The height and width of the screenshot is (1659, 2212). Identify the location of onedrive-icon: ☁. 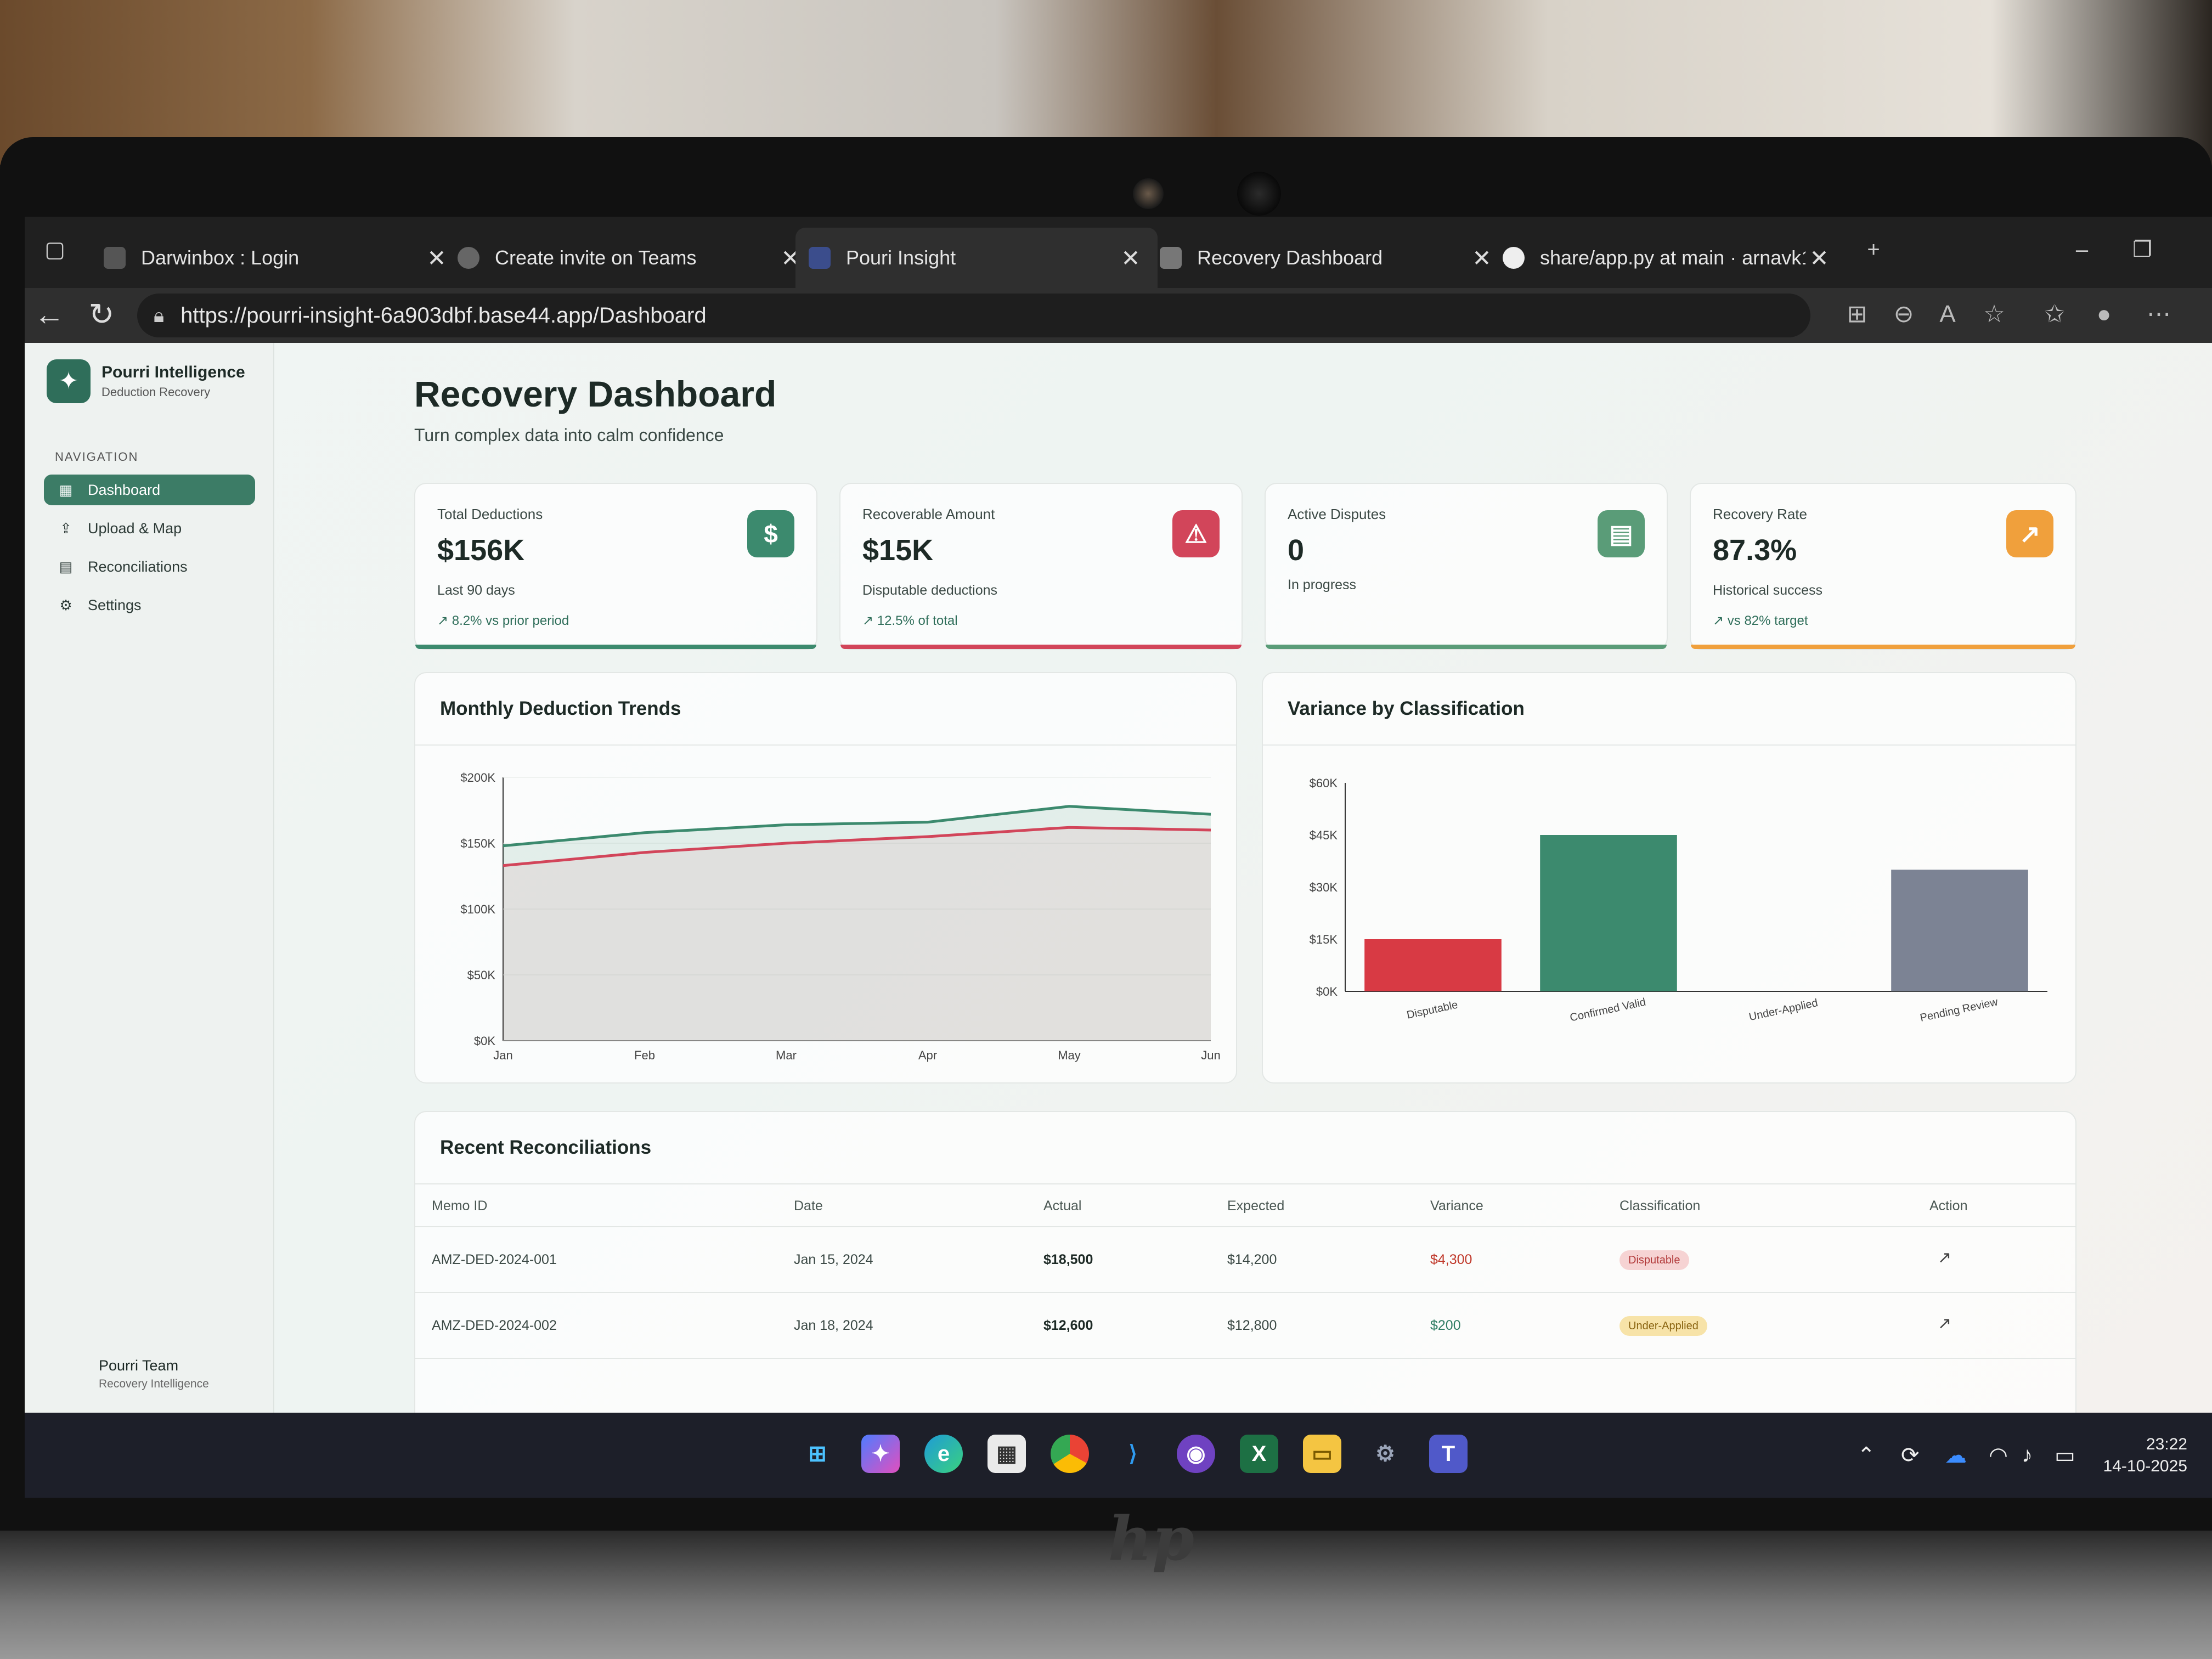
(1956, 1455).